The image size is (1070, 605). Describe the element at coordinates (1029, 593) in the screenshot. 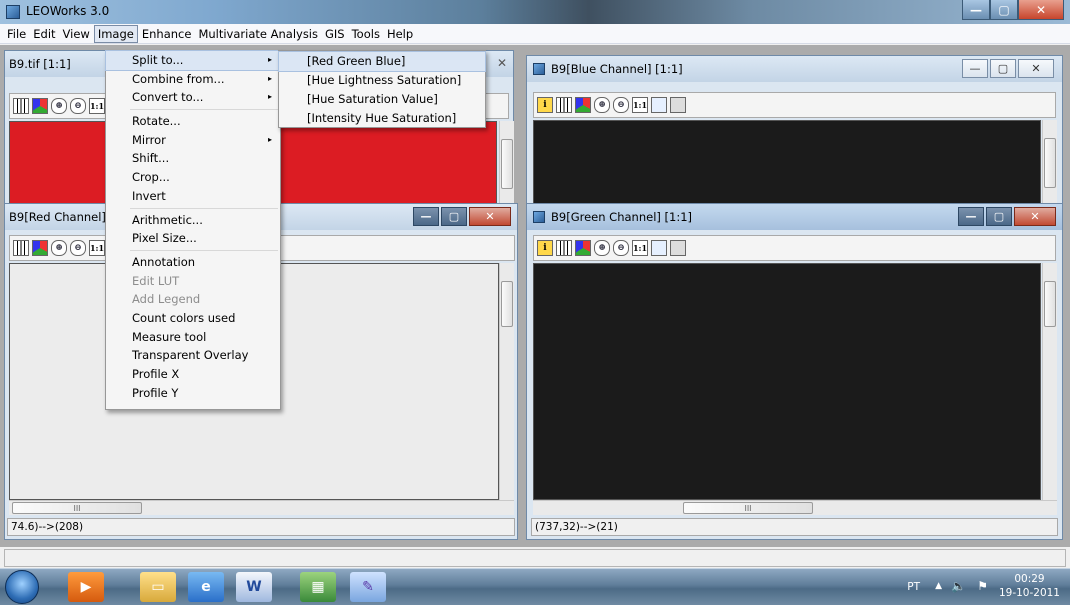

I see `clock-date: 19-10-2011` at that location.